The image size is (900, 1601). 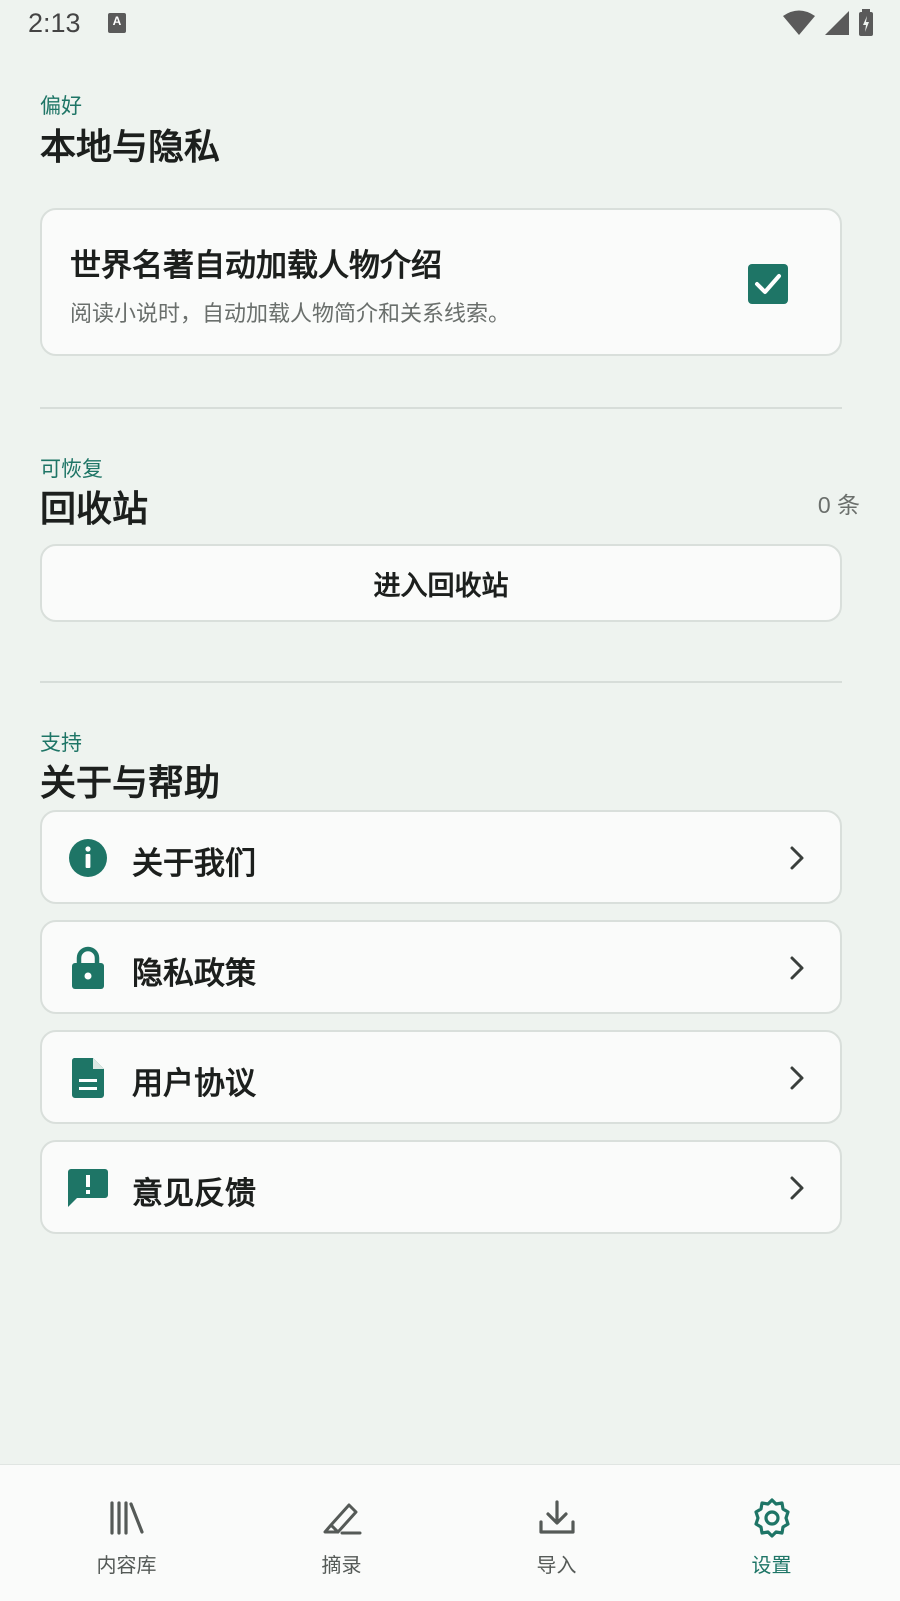 What do you see at coordinates (61, 743) in the screenshot?
I see `support-eyebrow: 支持` at bounding box center [61, 743].